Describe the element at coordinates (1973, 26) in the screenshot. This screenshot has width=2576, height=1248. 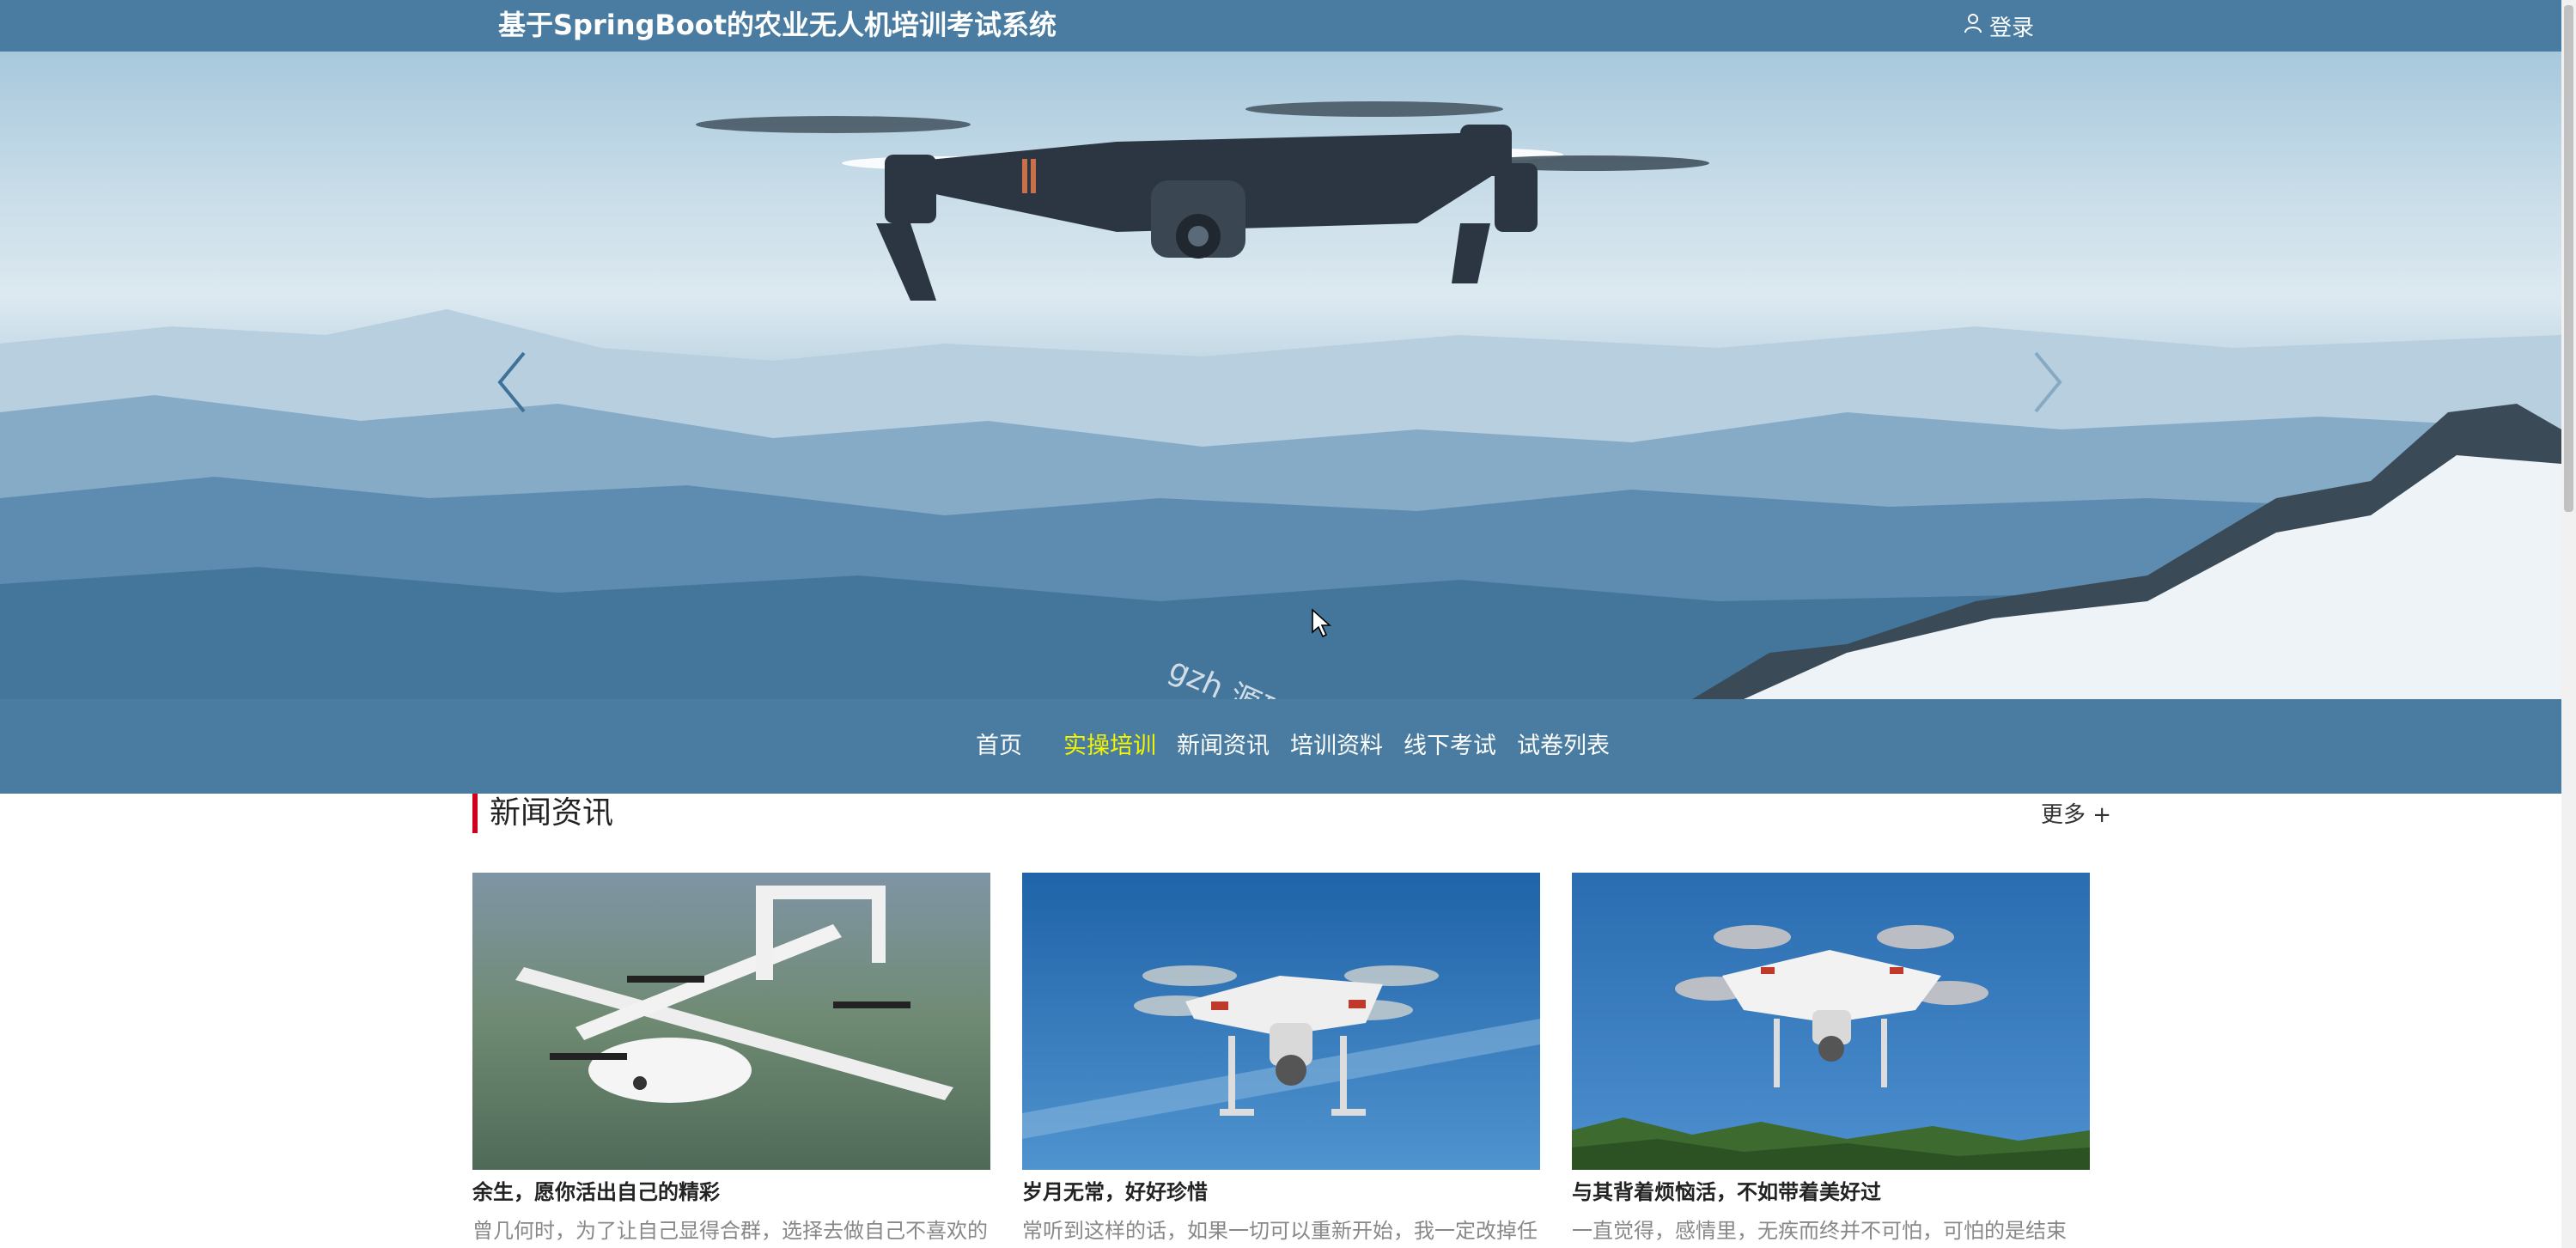
I see `user-icon` at that location.